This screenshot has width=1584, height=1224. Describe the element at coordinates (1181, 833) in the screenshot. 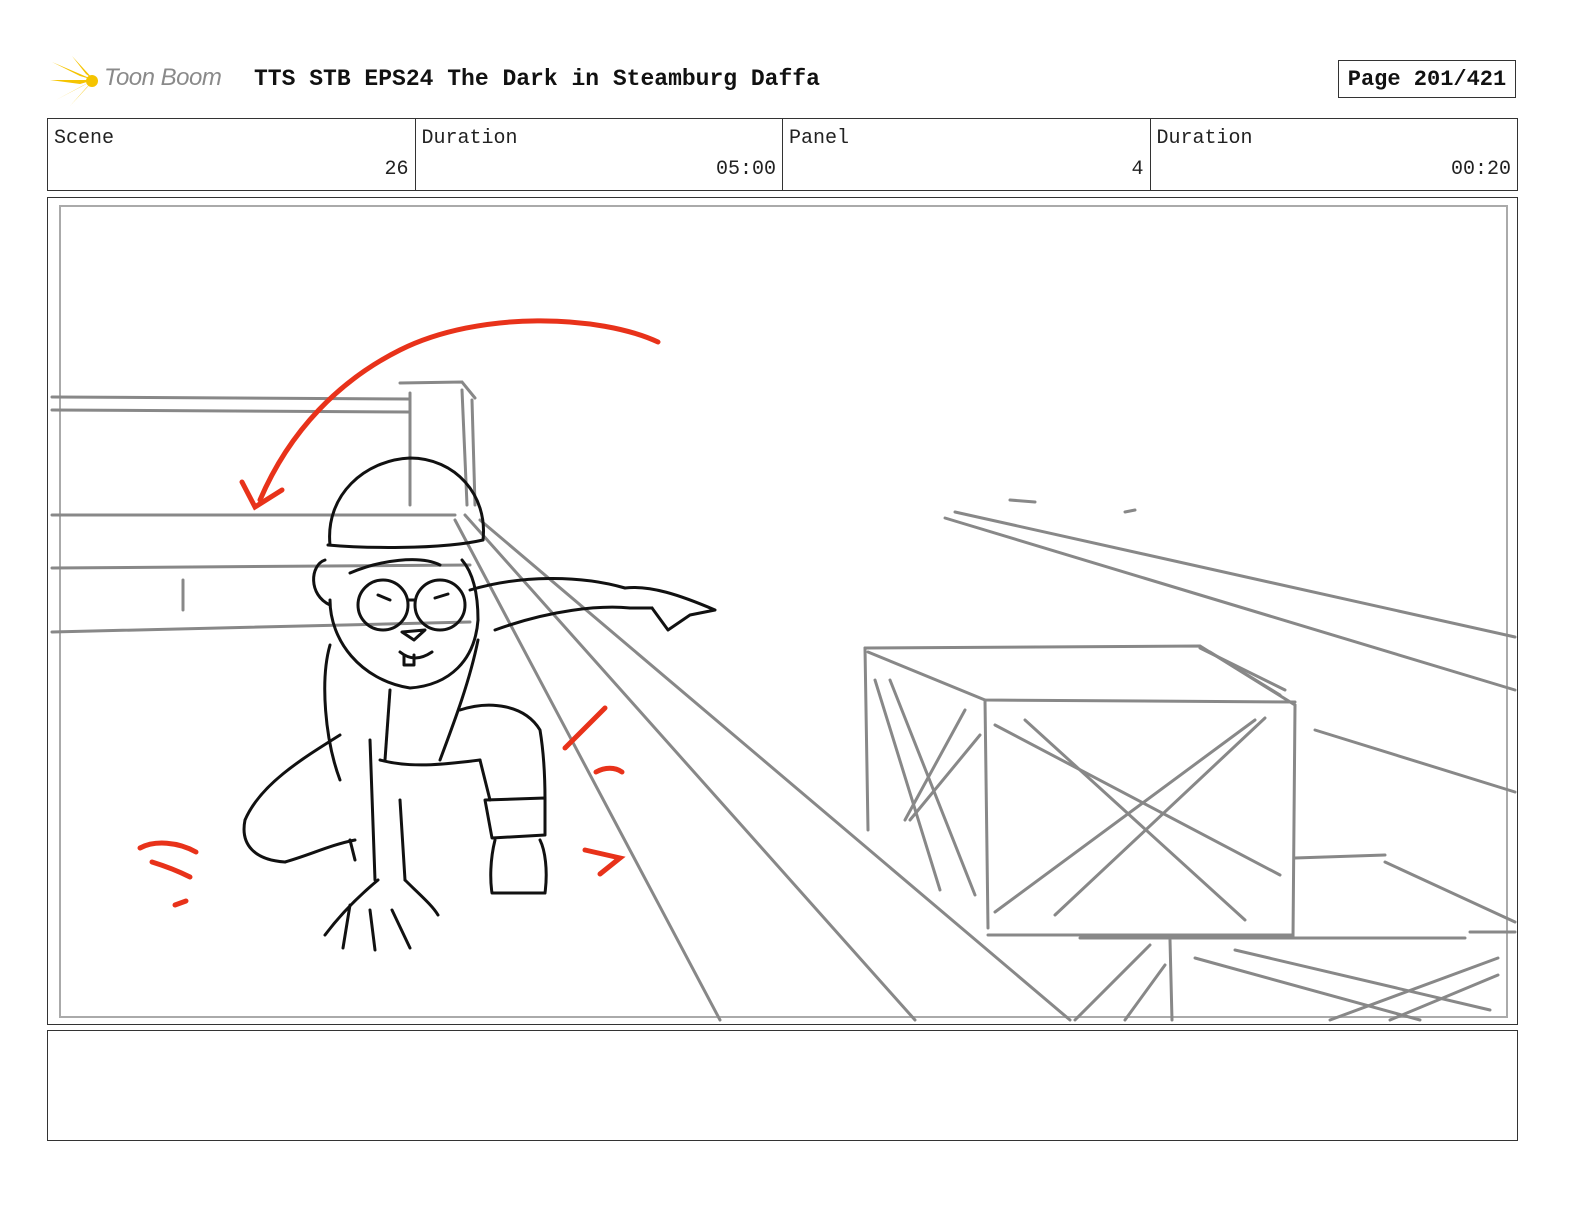

I see `crates` at that location.